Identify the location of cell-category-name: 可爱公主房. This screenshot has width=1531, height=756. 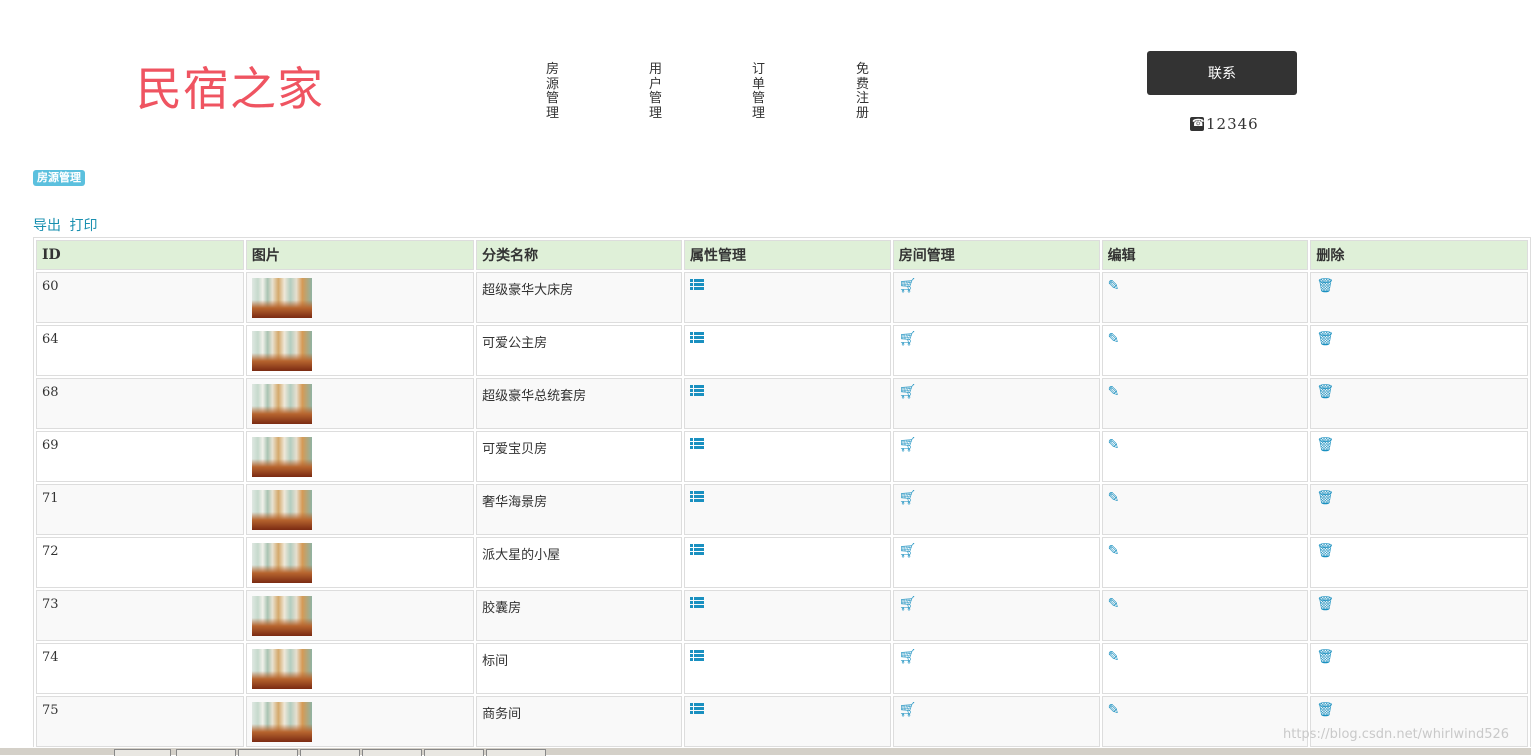
(579, 350).